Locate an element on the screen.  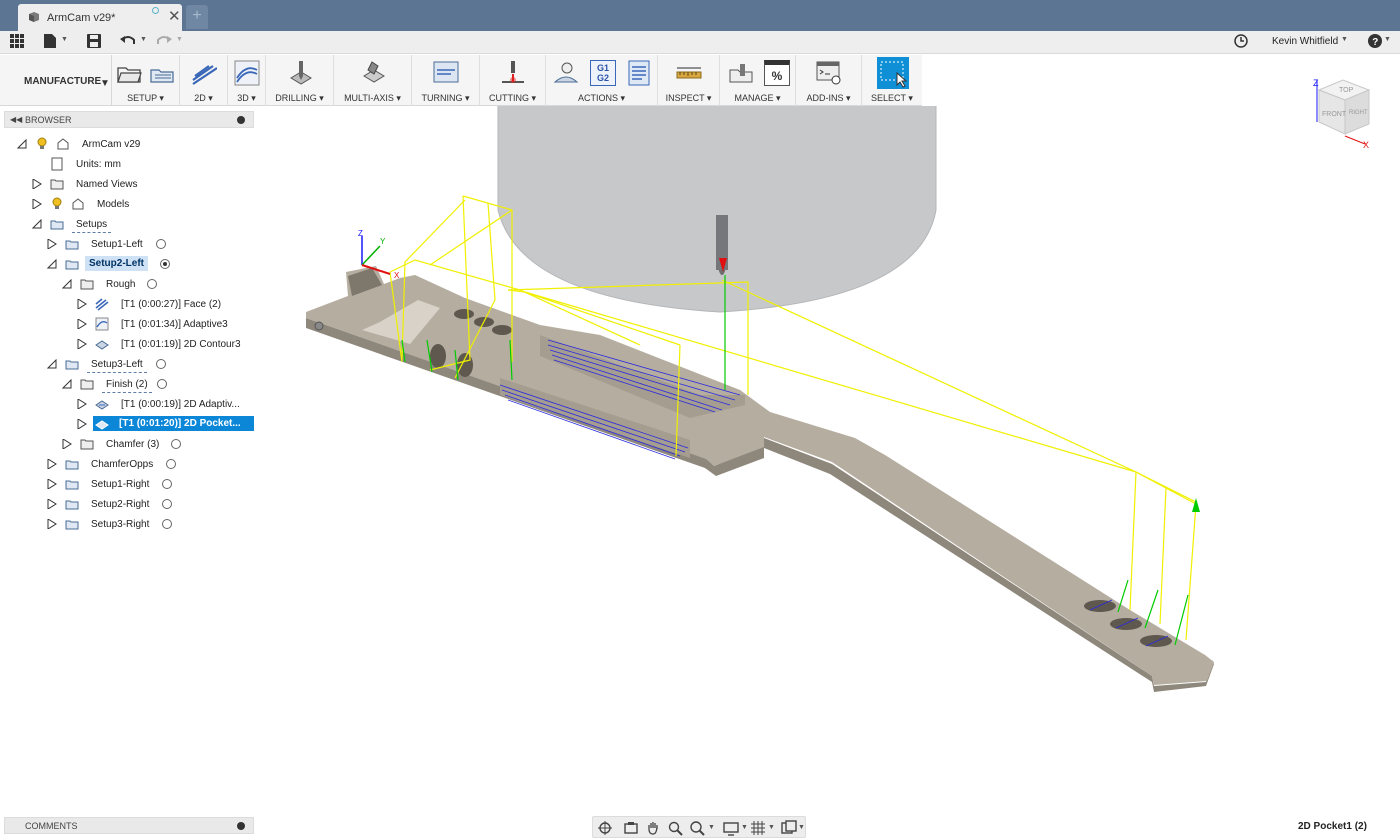
setup-folder-icon is located at coordinates (129, 73).